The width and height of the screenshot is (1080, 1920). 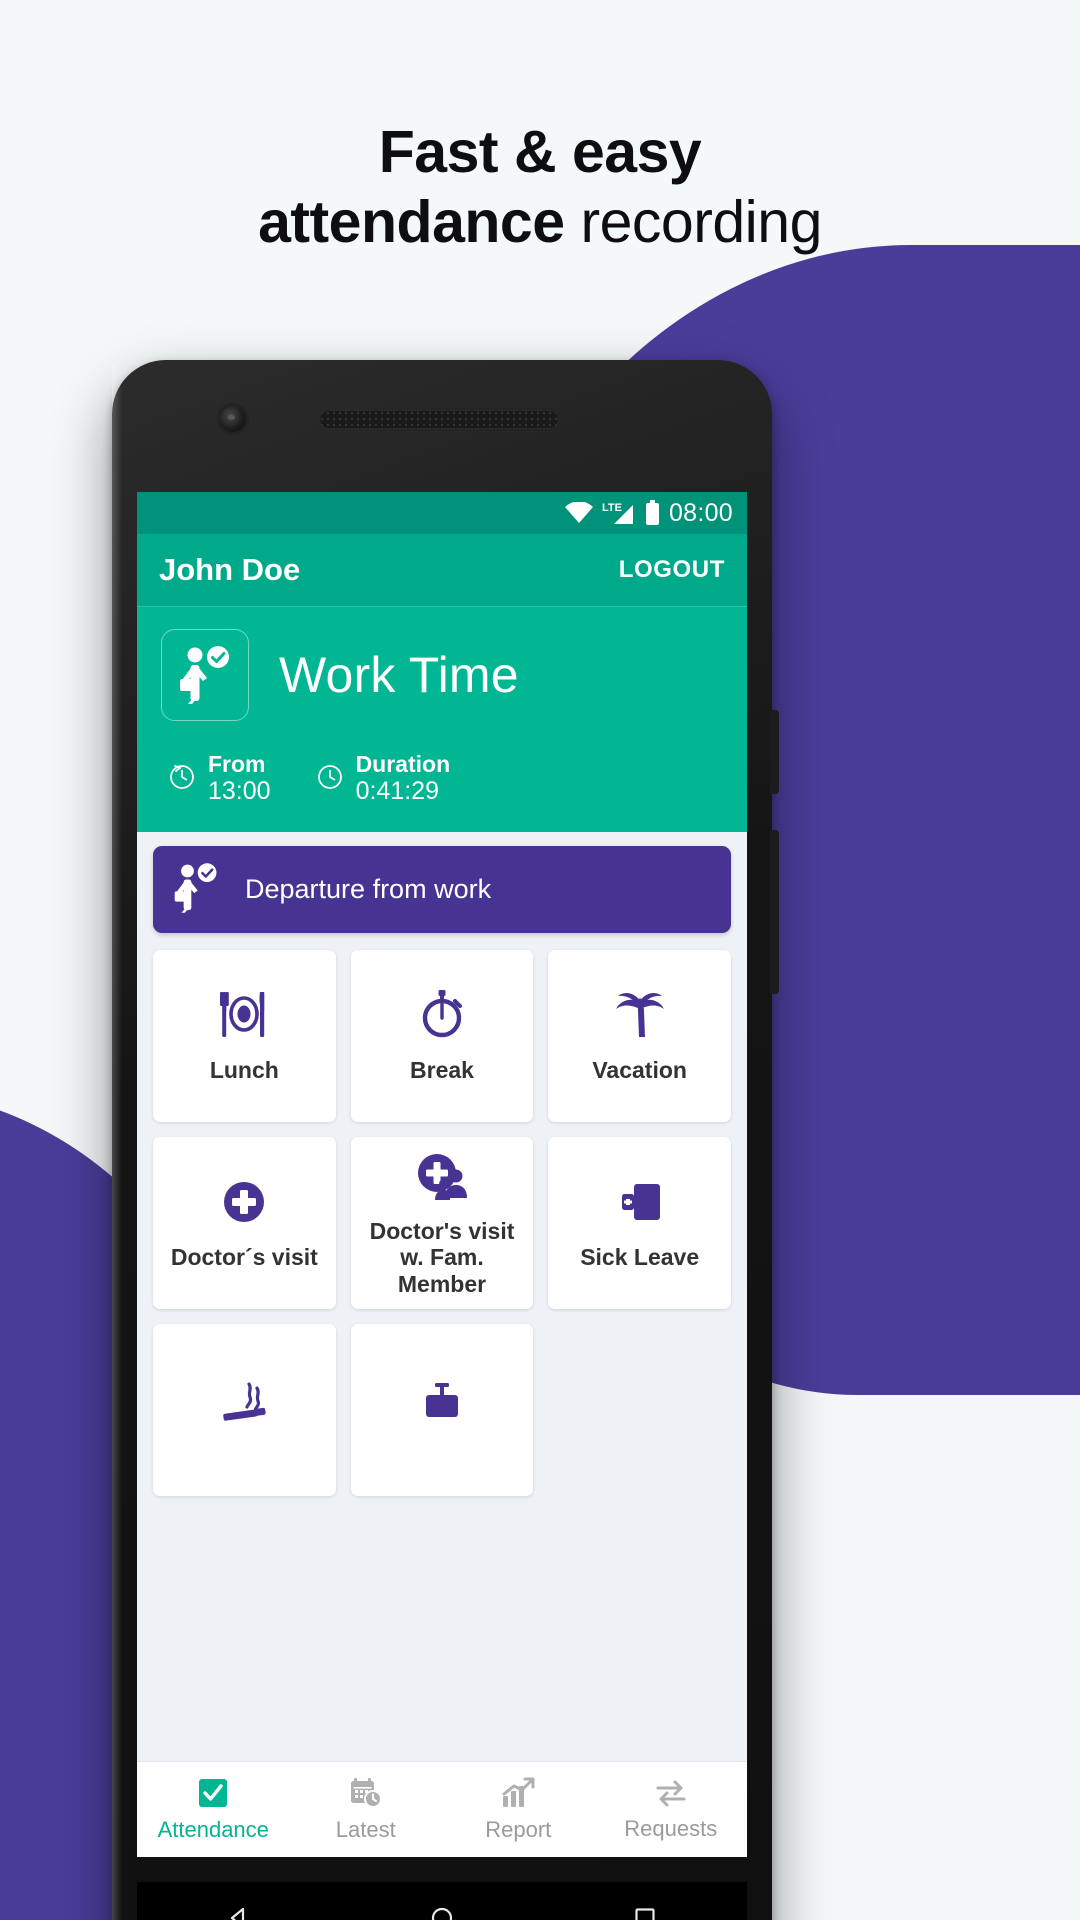 What do you see at coordinates (411, 221) in the screenshot?
I see `headline-line-2-bold: attendance` at bounding box center [411, 221].